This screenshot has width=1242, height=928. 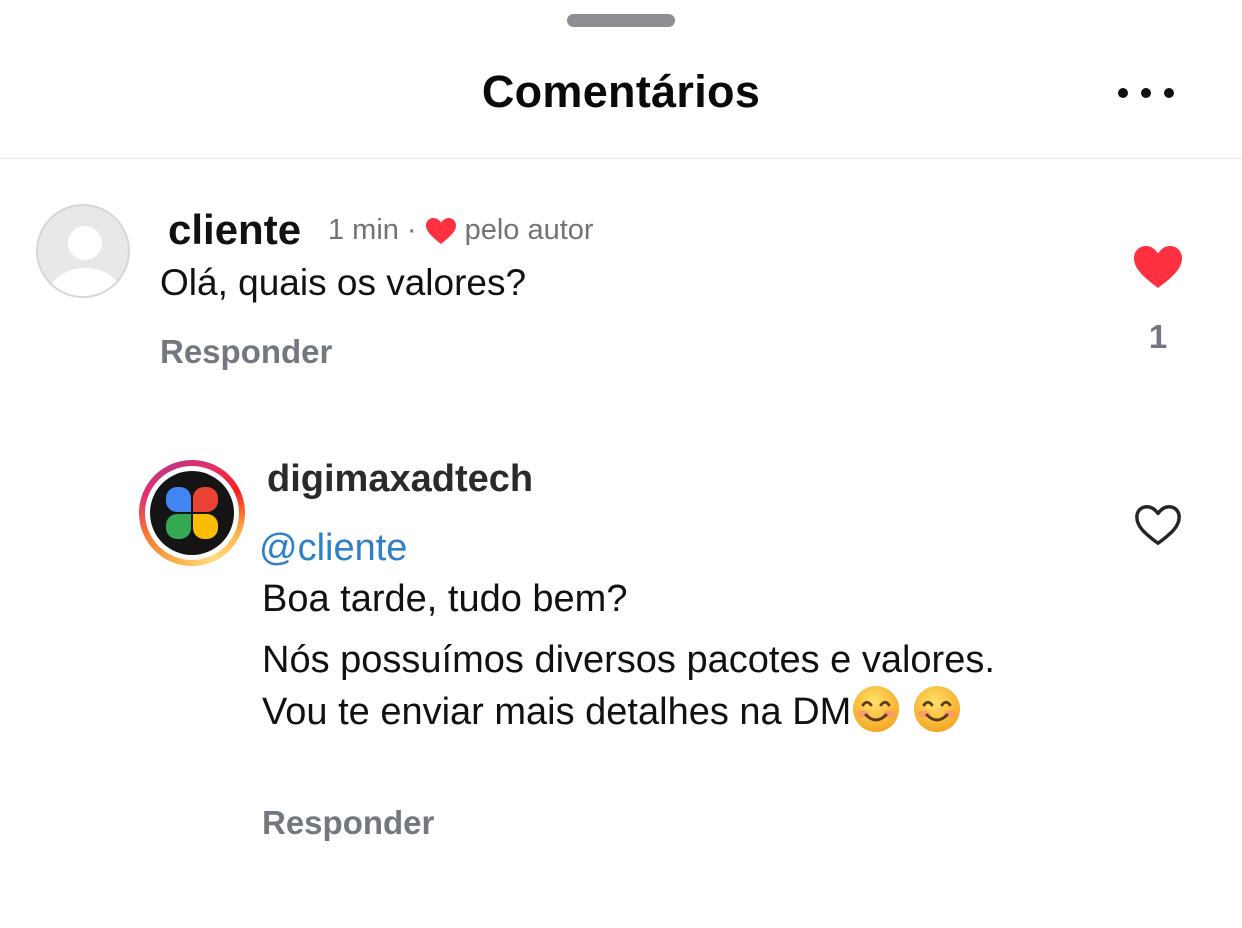 I want to click on four-petal-logo-icon, so click(x=192, y=513).